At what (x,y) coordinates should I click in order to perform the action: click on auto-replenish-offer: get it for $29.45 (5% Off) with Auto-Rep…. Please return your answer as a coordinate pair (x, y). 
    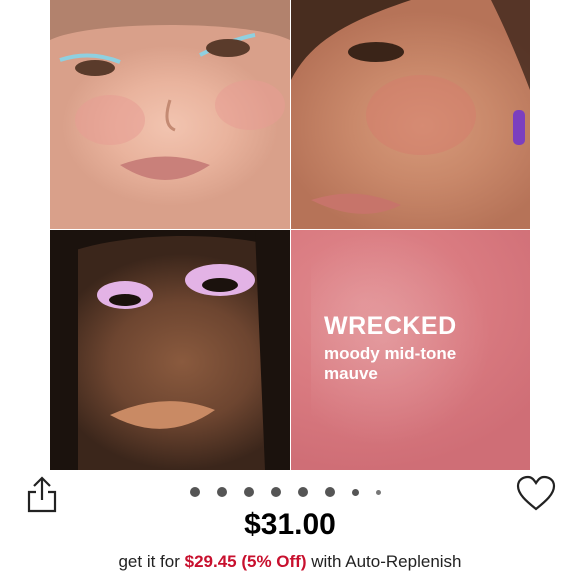
    Looking at the image, I should click on (290, 562).